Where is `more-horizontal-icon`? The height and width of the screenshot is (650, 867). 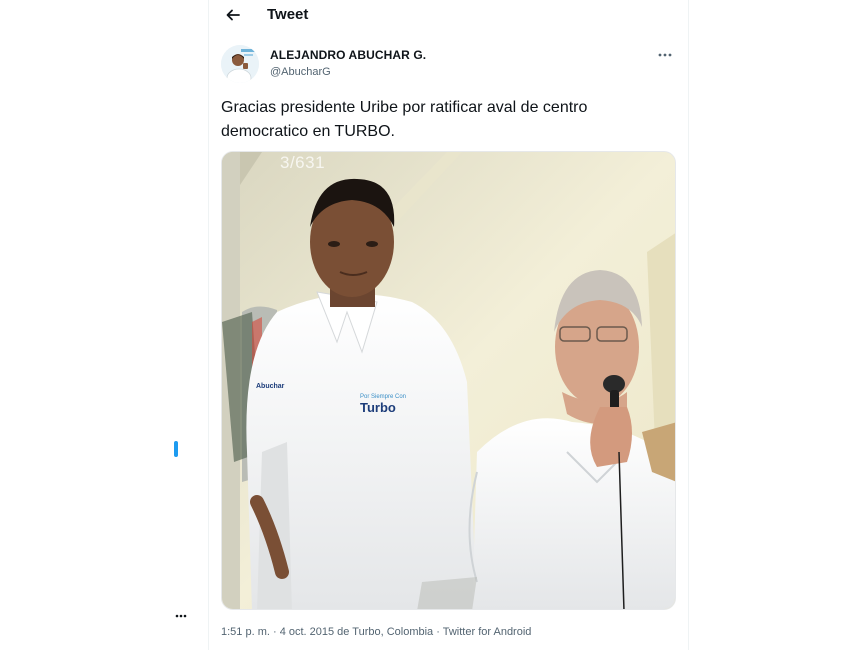 more-horizontal-icon is located at coordinates (665, 55).